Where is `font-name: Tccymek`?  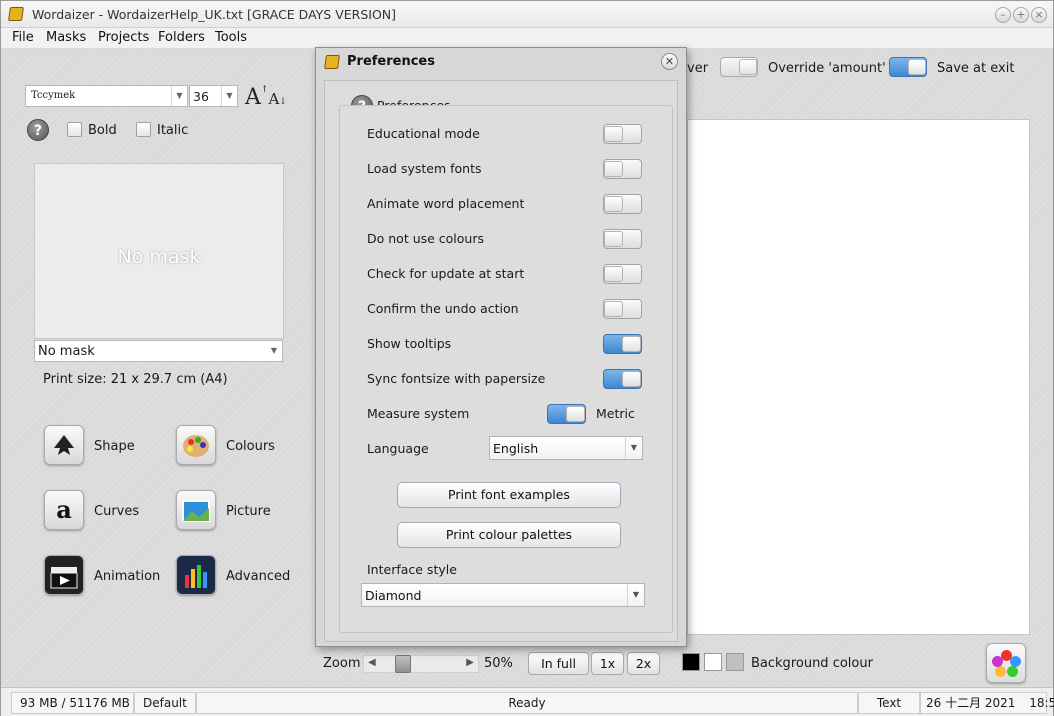 font-name: Tccymek is located at coordinates (53, 95).